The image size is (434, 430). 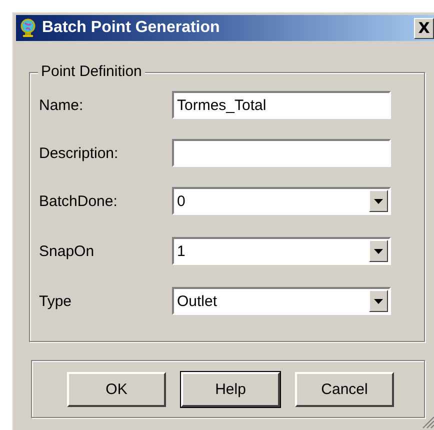 I want to click on dialog-button: Help, so click(x=230, y=389).